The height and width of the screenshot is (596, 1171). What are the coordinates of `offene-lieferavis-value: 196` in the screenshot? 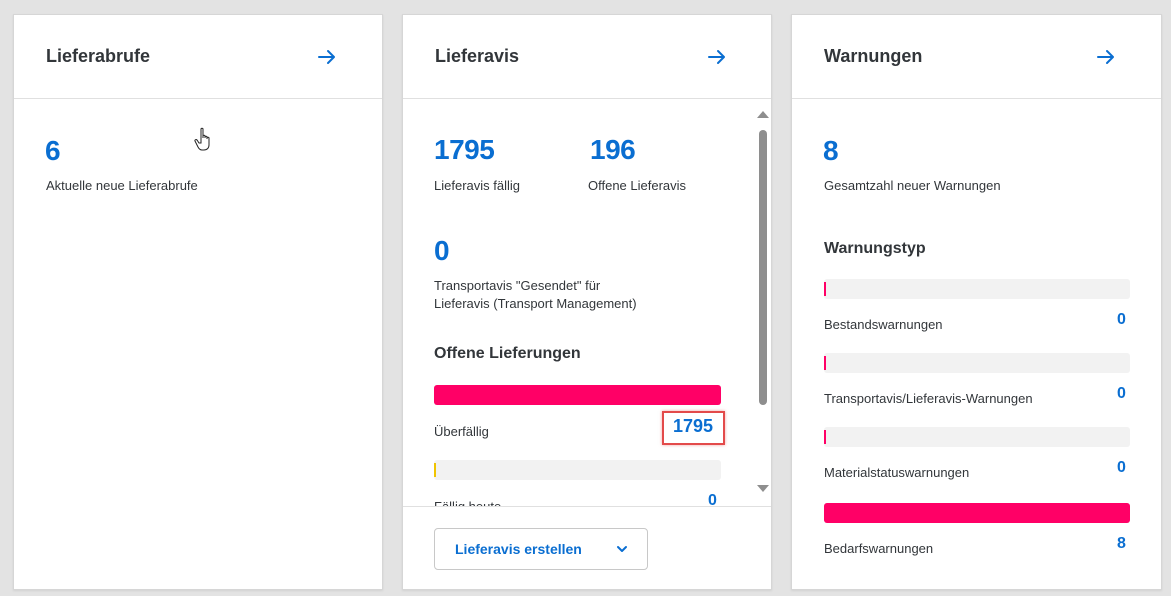 It's located at (613, 150).